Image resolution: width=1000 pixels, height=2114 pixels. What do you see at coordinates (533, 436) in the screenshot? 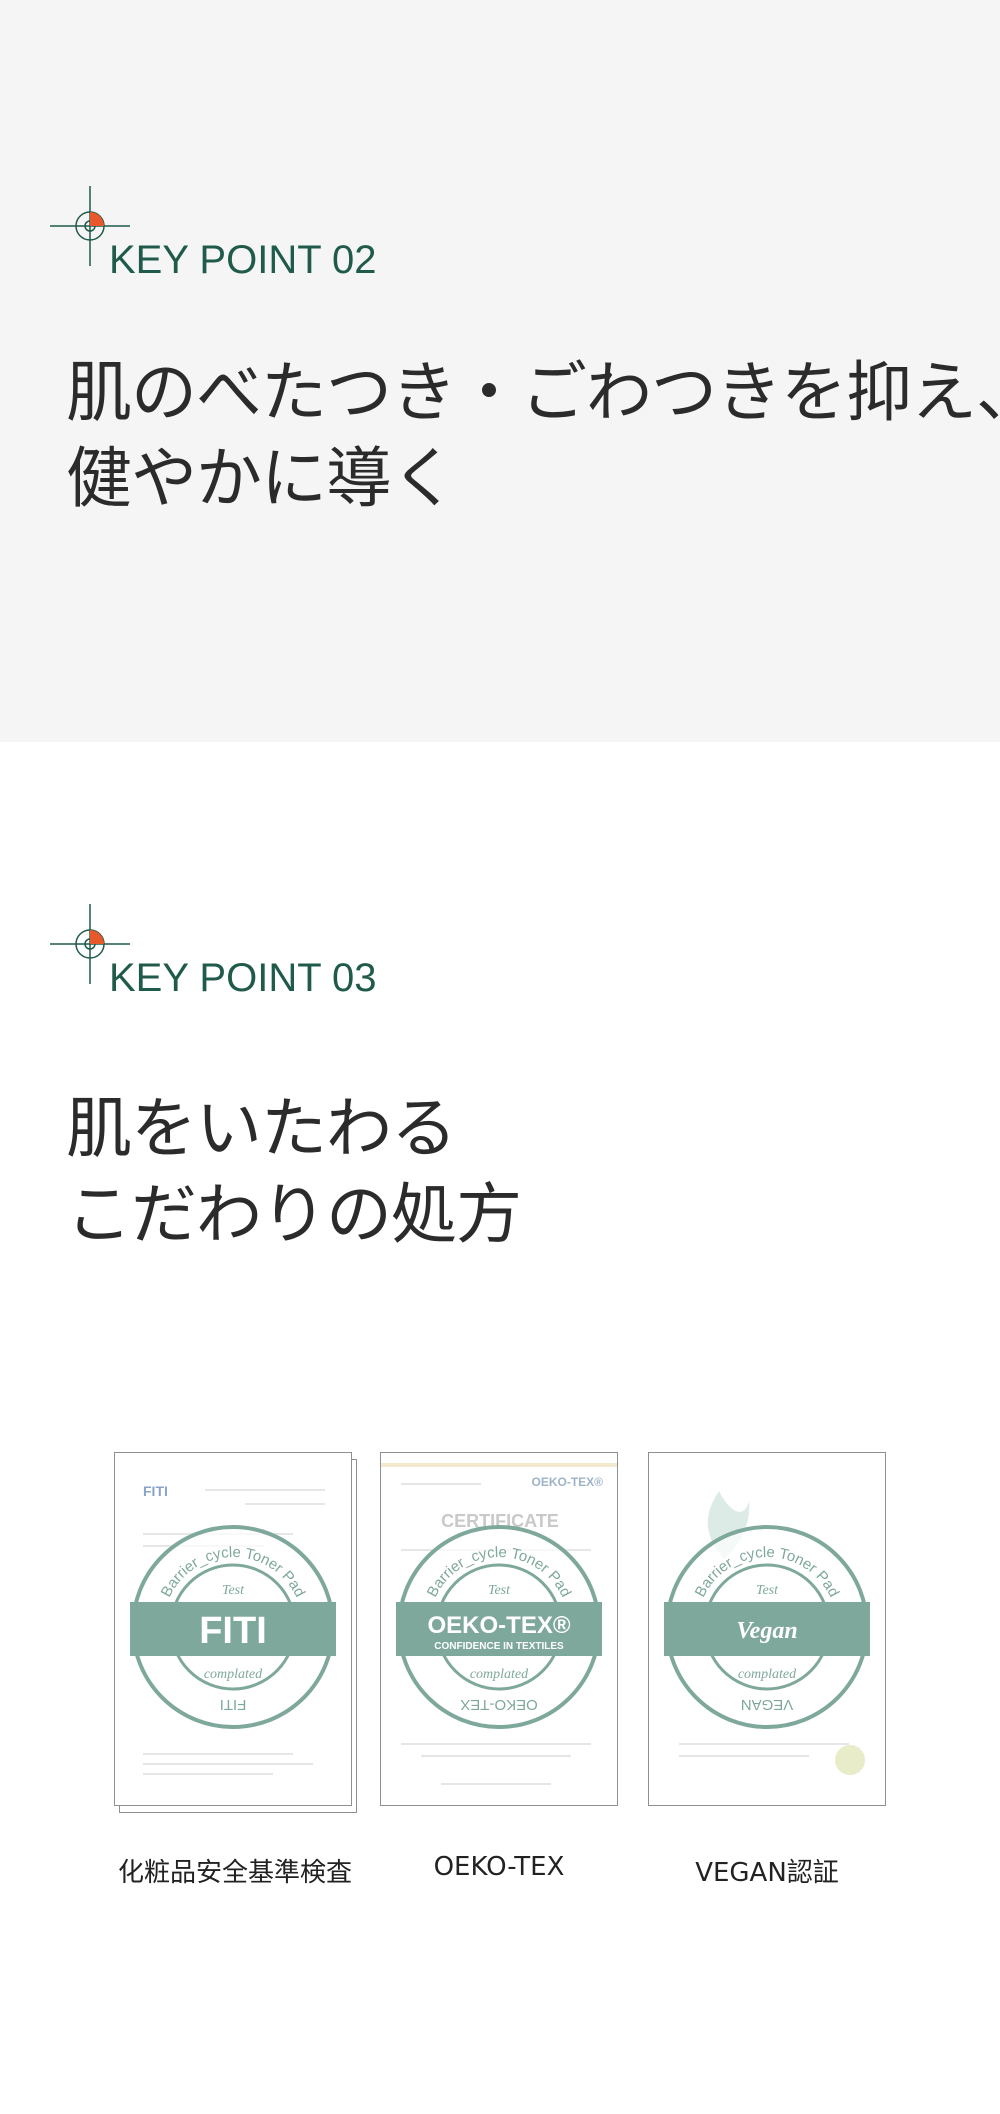
I see `section-headline: 肌のべたつき・ごわつきを抑え、 健やかに導く` at bounding box center [533, 436].